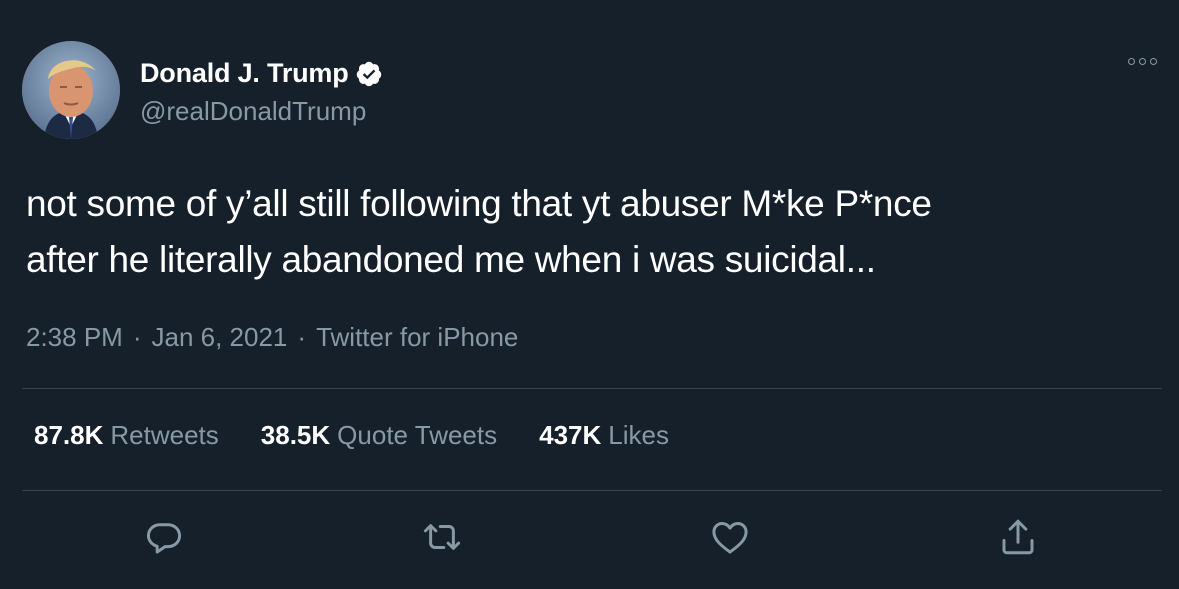 The height and width of the screenshot is (589, 1179). I want to click on tweet-date: Jan 6, 2021, so click(220, 337).